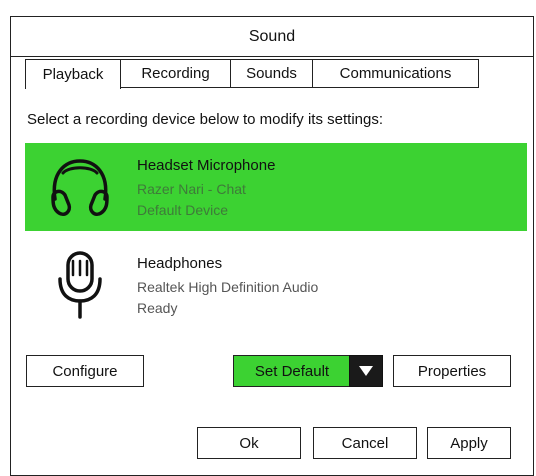 This screenshot has width=536, height=476. What do you see at coordinates (365, 443) in the screenshot?
I see `cancel-button: Cancel` at bounding box center [365, 443].